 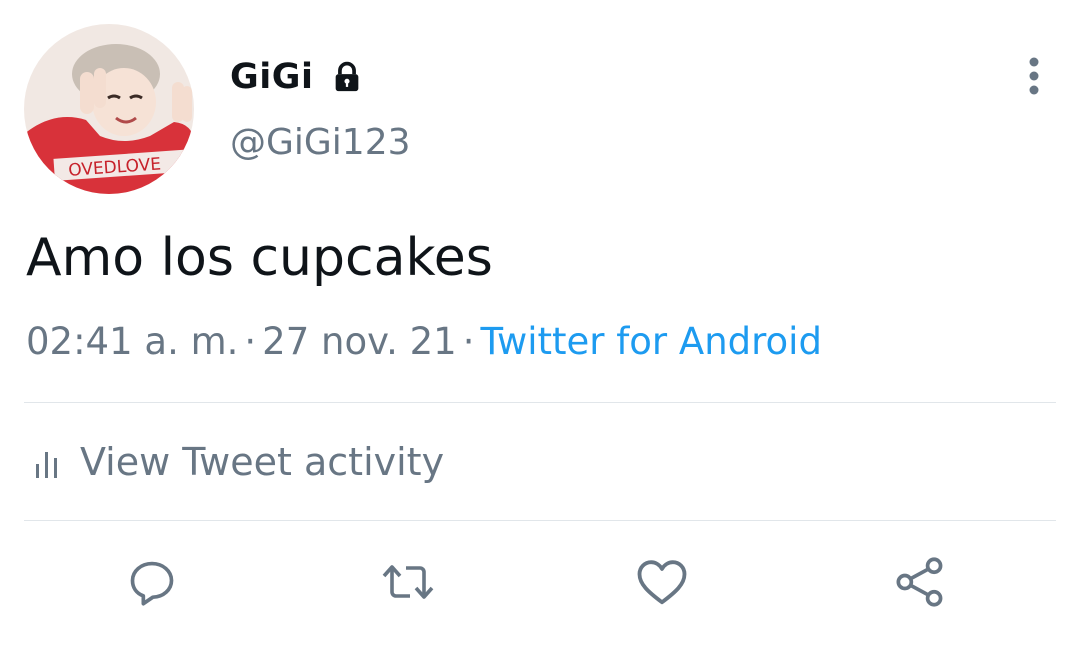 I want to click on tweet-date: 27 nov. 21, so click(x=359, y=341).